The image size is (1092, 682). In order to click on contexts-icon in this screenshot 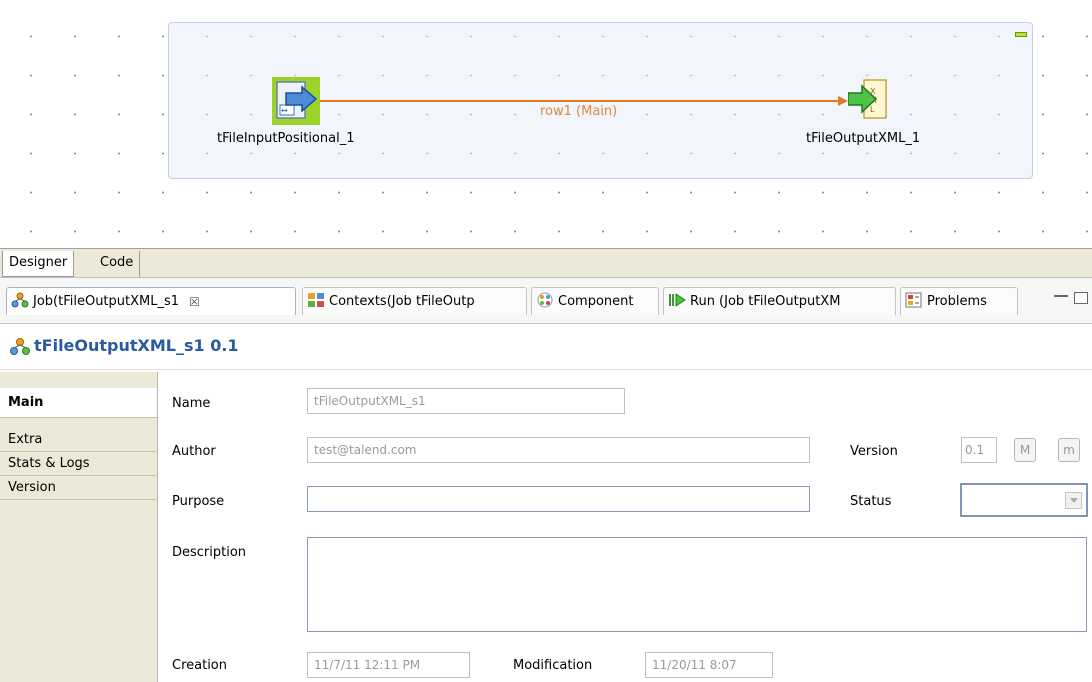, I will do `click(316, 302)`.